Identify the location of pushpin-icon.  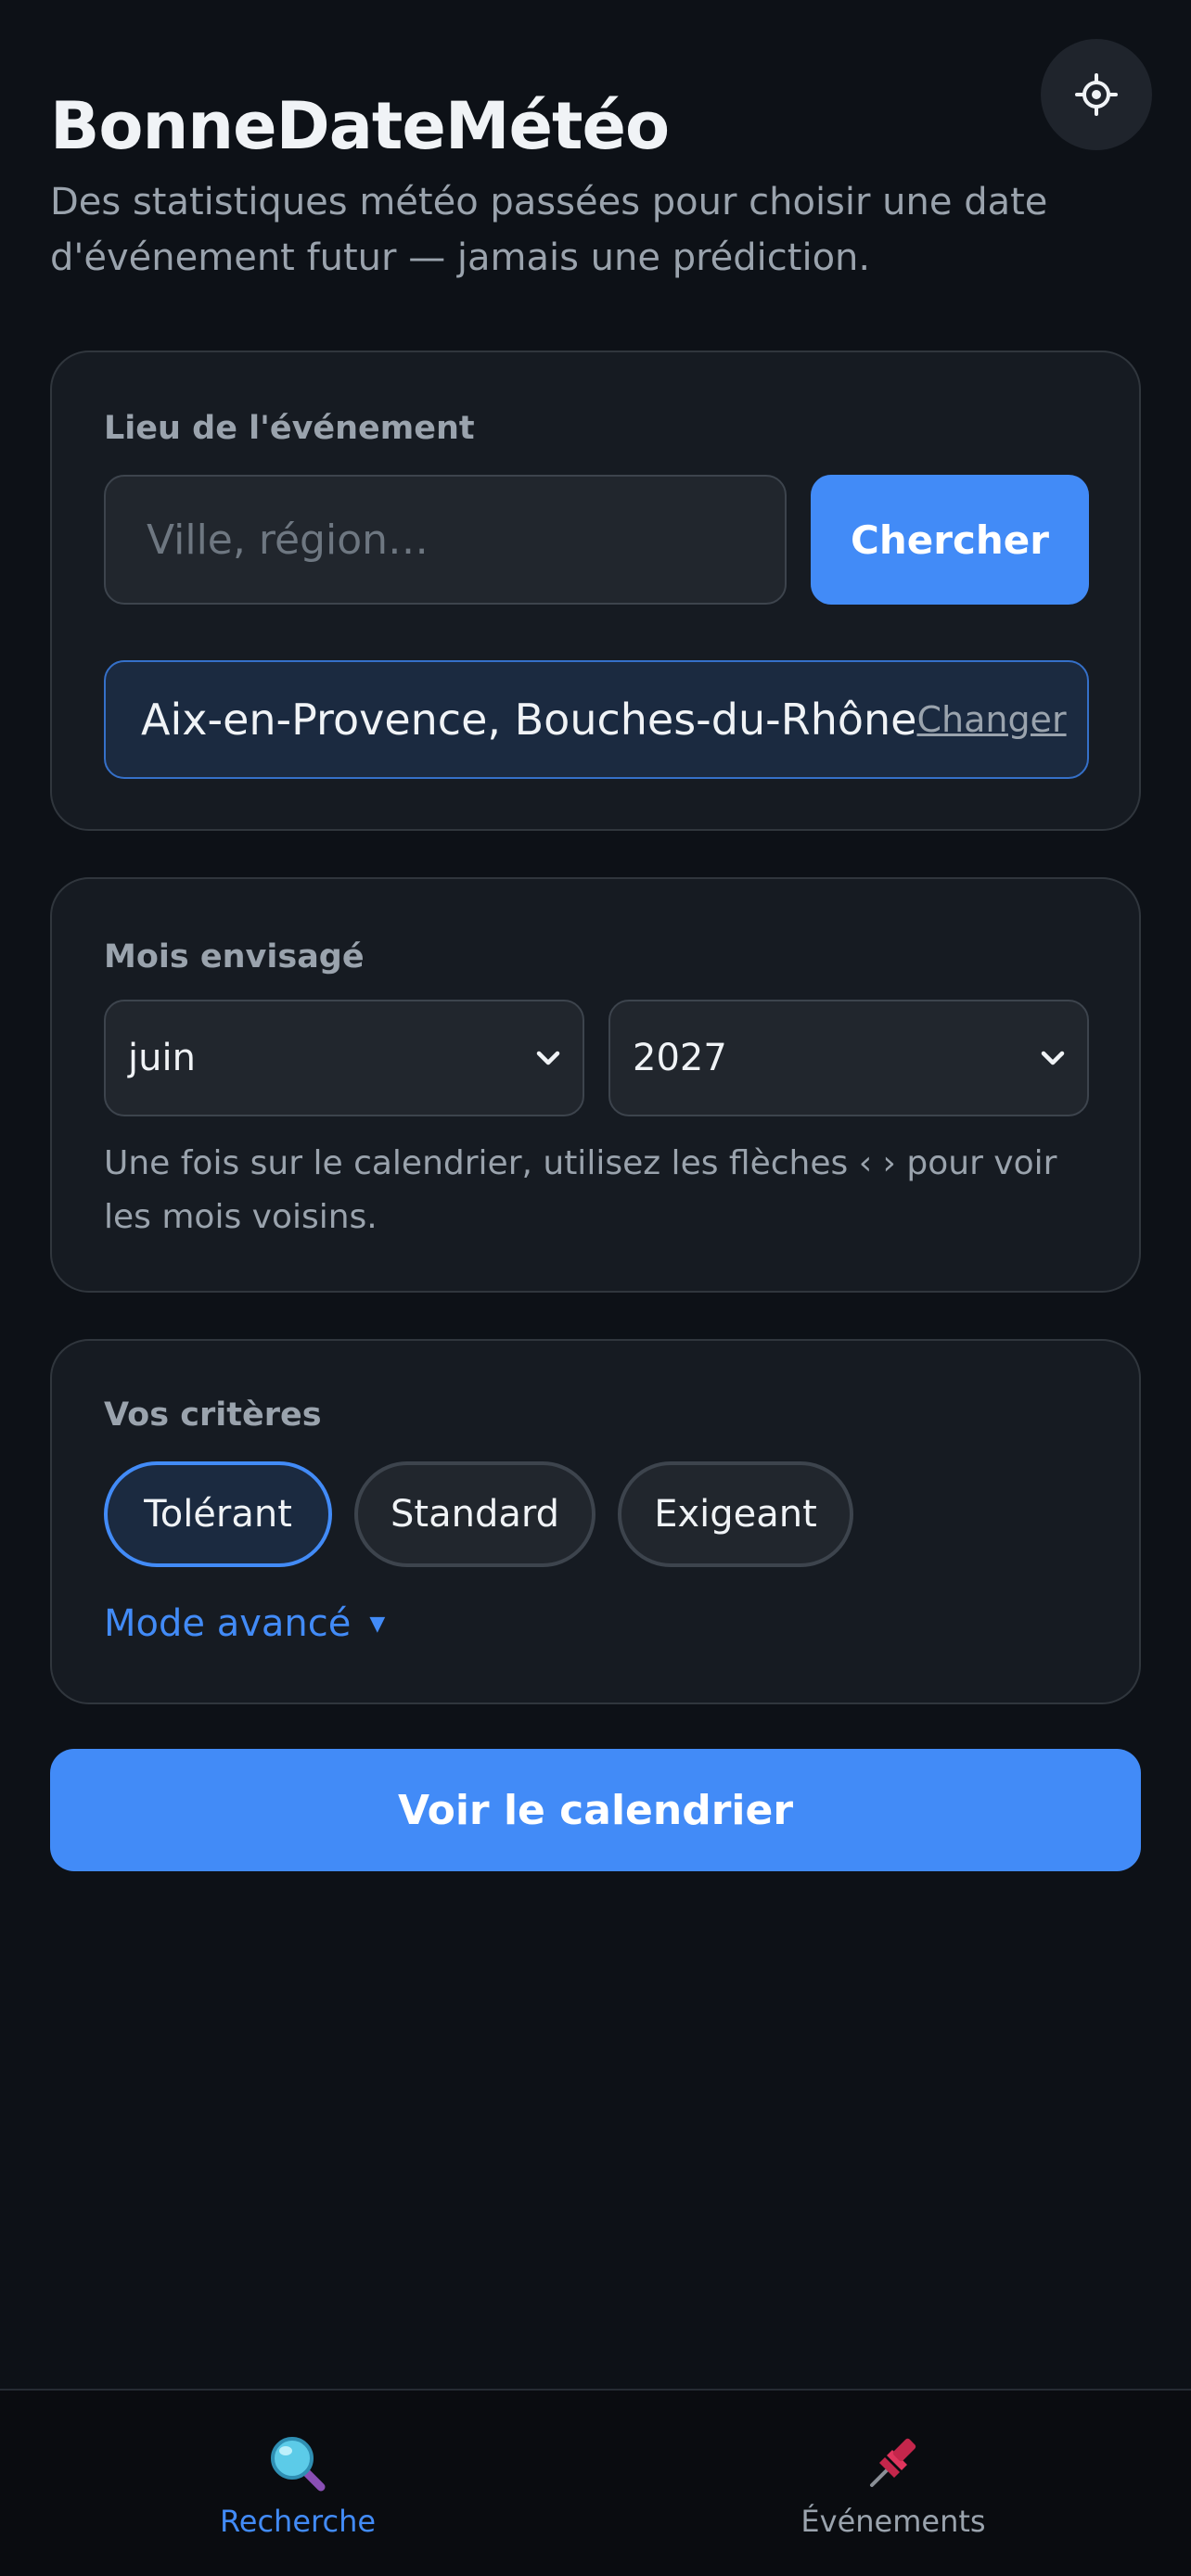
(893, 2462).